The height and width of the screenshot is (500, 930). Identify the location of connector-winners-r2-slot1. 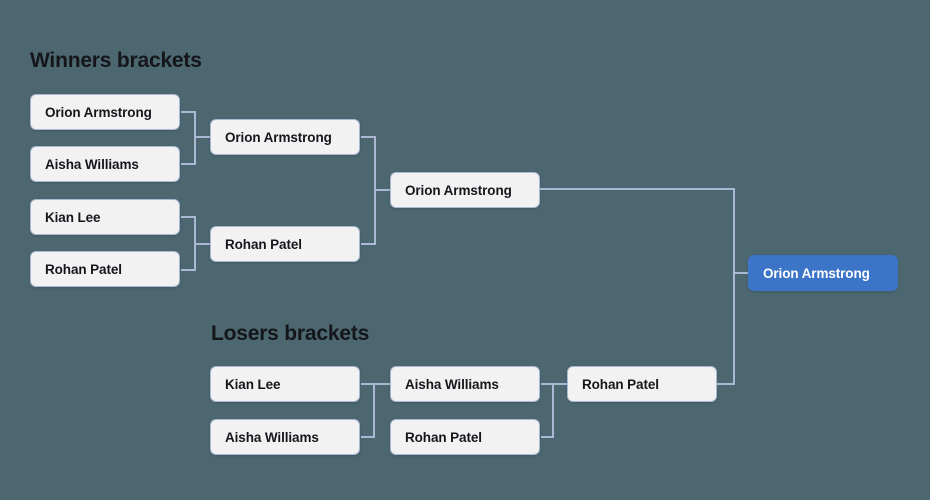
(368, 137).